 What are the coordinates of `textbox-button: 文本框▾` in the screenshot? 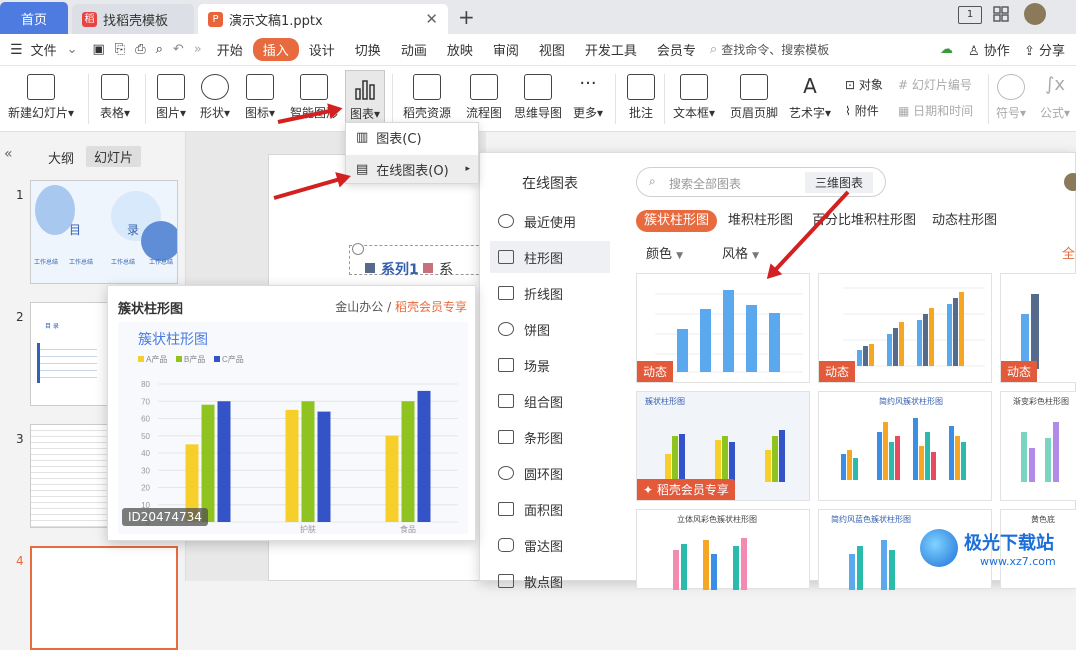 It's located at (694, 97).